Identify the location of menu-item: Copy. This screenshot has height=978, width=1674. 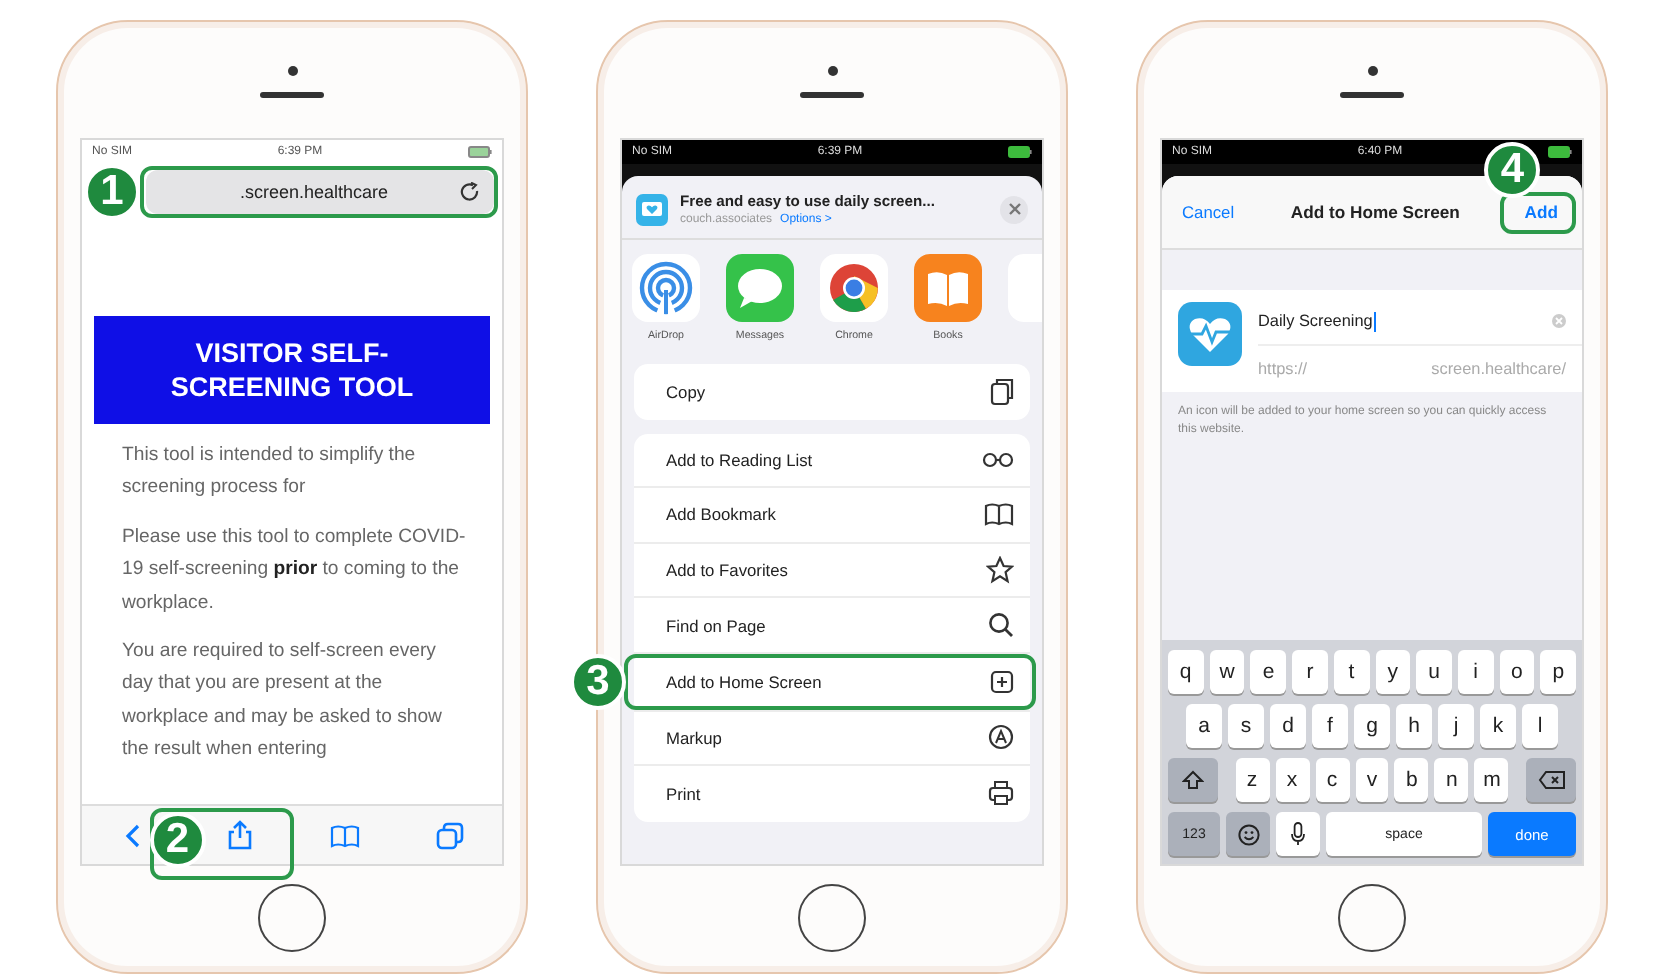
(832, 392).